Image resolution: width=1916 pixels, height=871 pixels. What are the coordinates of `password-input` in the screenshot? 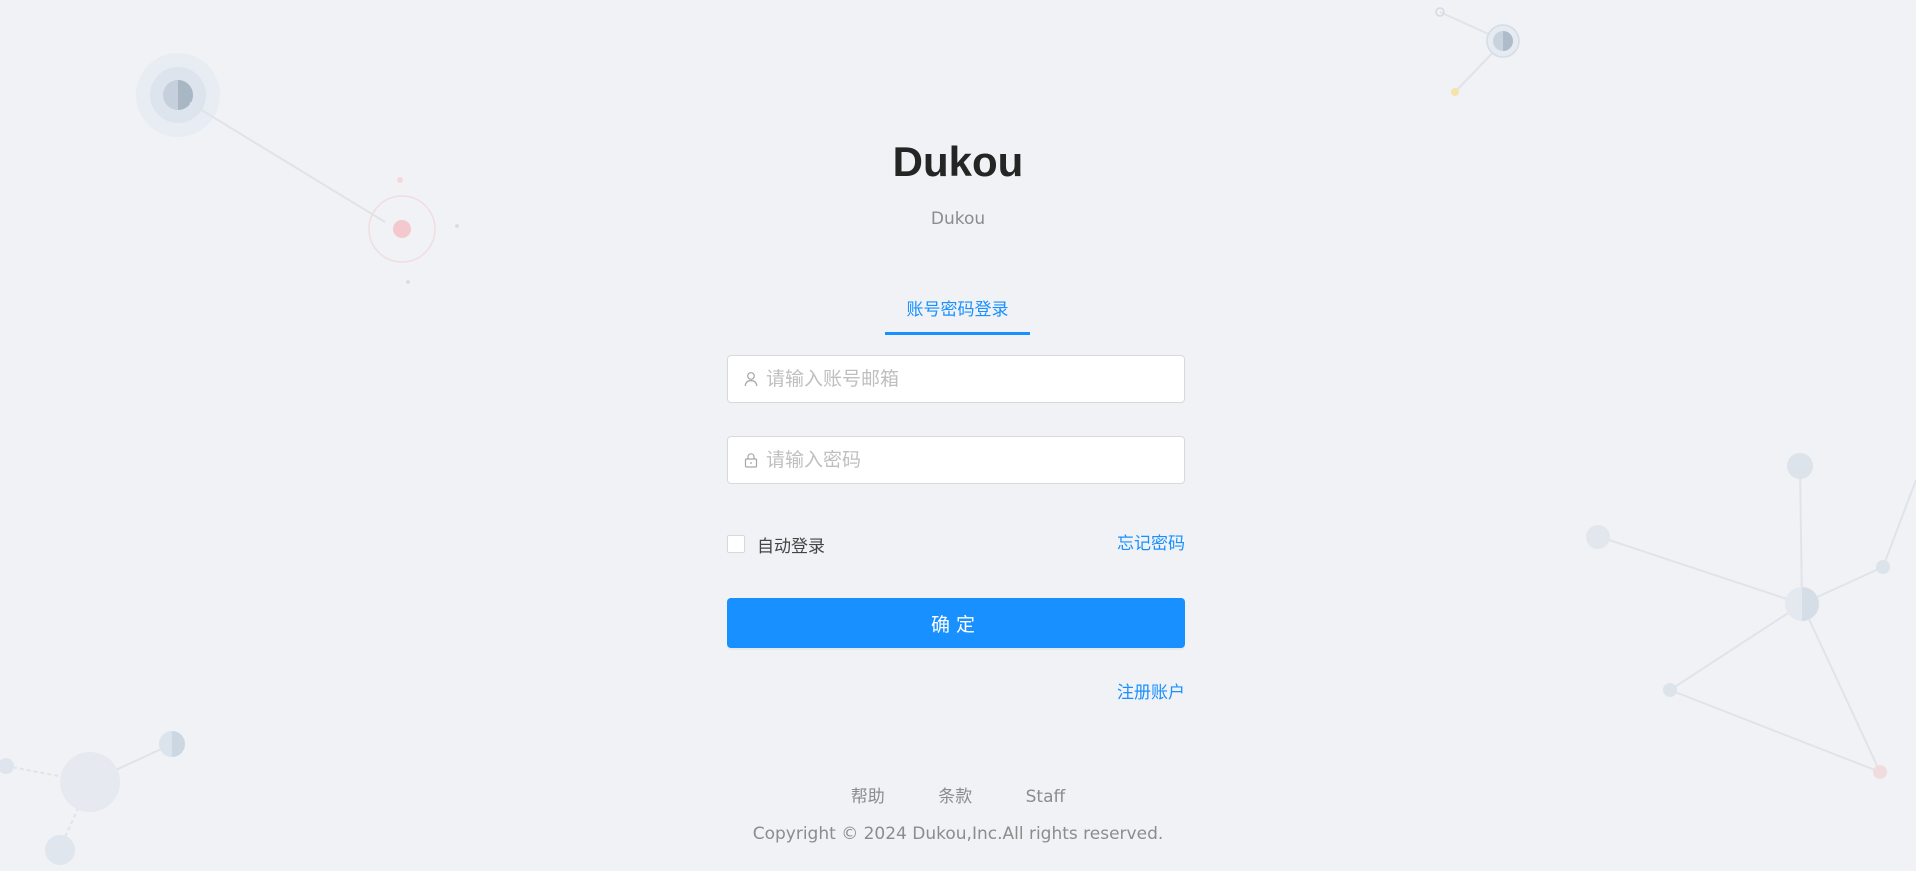 It's located at (971, 460).